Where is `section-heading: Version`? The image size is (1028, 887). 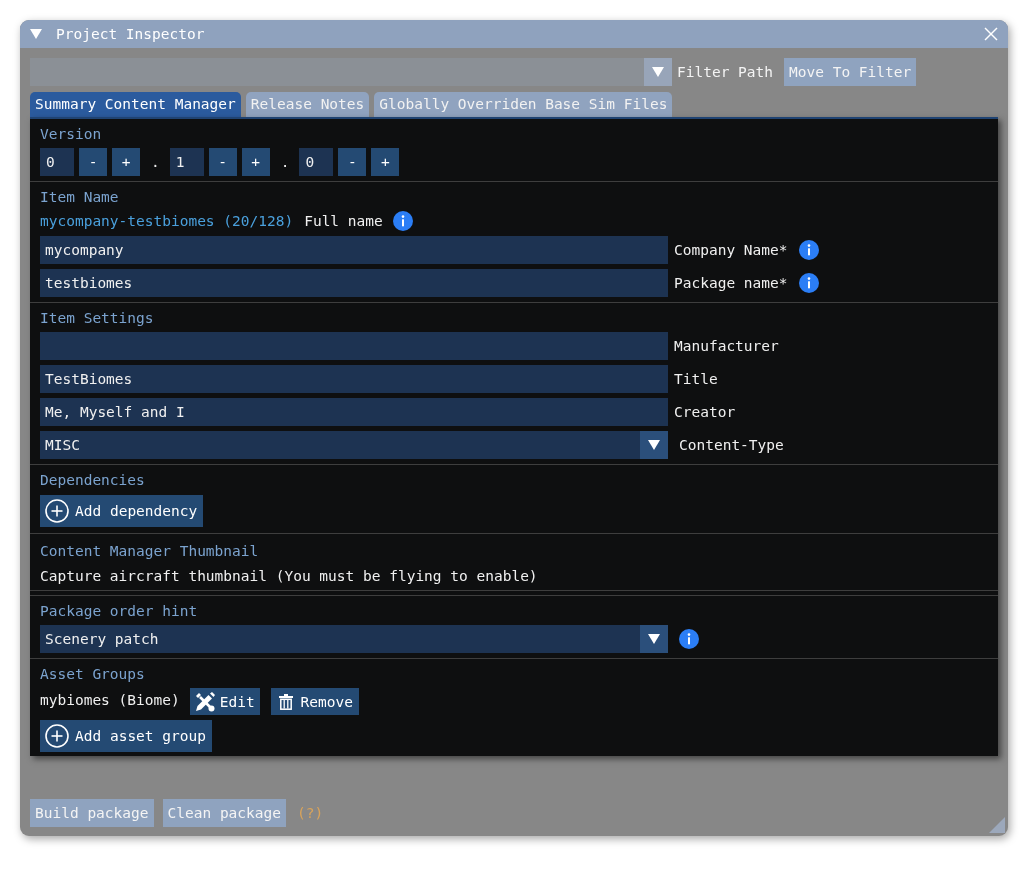 section-heading: Version is located at coordinates (71, 134).